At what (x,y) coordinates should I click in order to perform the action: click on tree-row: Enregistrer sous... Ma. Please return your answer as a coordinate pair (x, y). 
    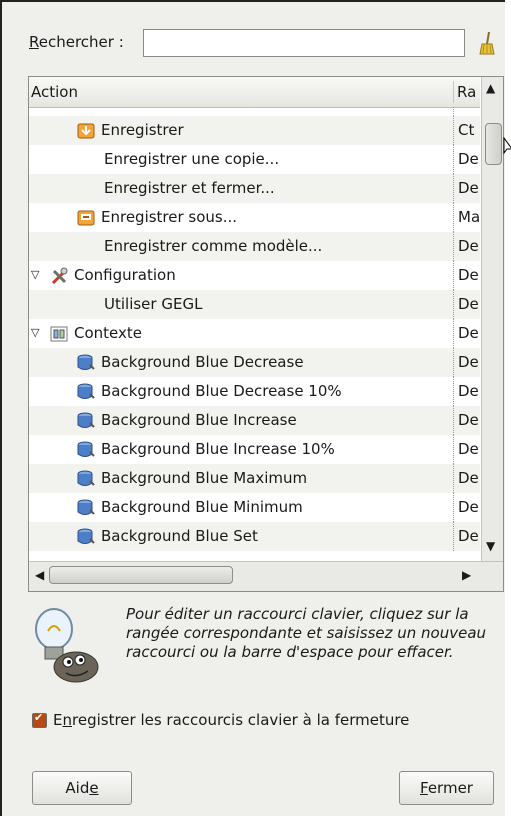
    Looking at the image, I should click on (254, 217).